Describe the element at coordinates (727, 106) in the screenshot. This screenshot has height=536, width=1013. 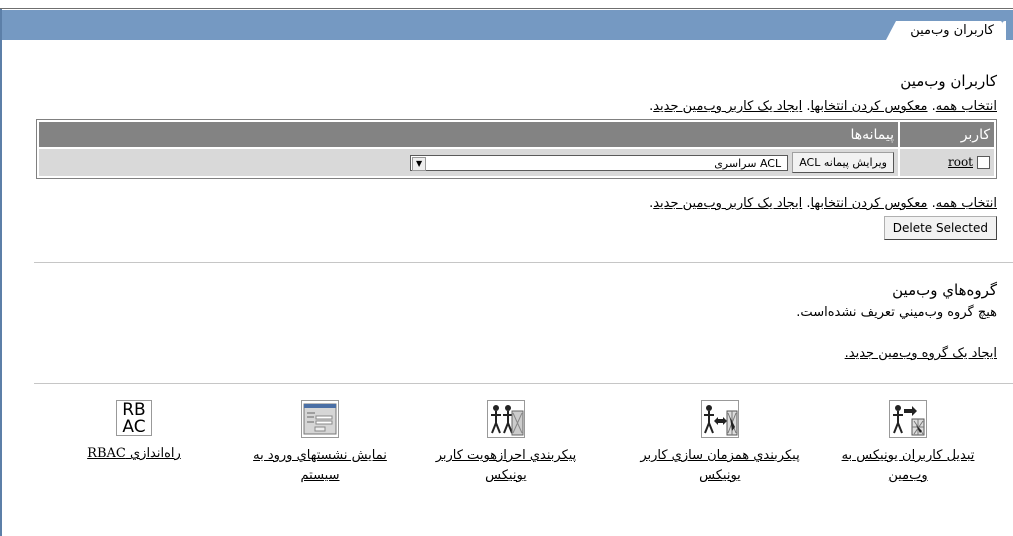
I see `create-user-link: ايجاد يک کاربر وب‌مين جديد` at that location.